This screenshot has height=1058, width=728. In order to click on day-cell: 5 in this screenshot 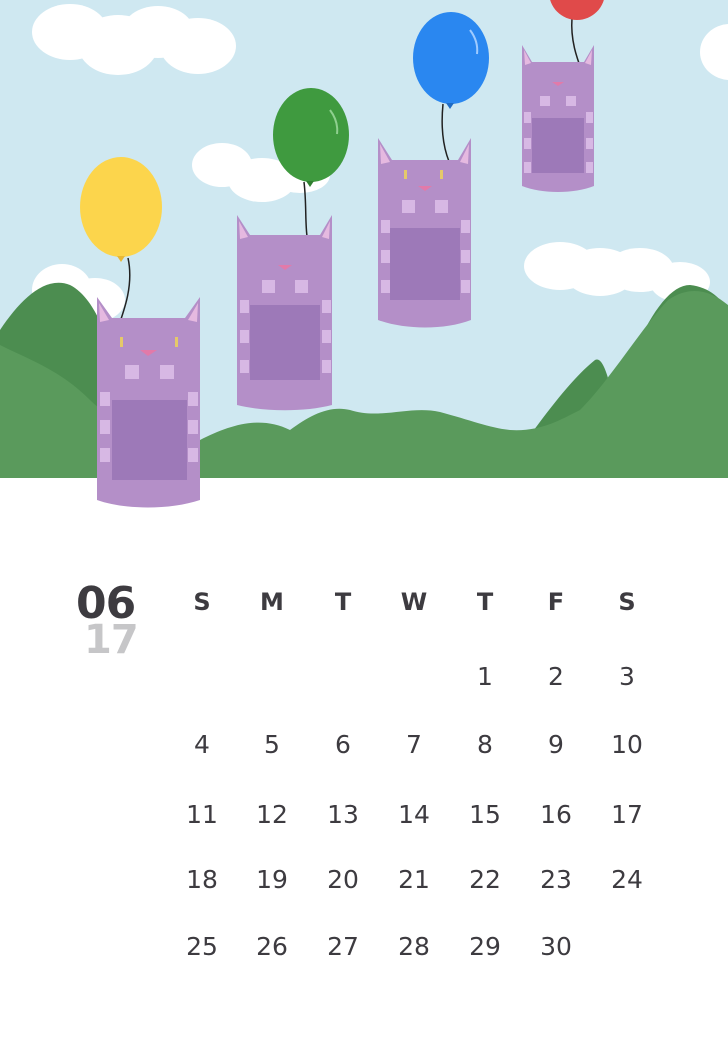, I will do `click(272, 744)`.